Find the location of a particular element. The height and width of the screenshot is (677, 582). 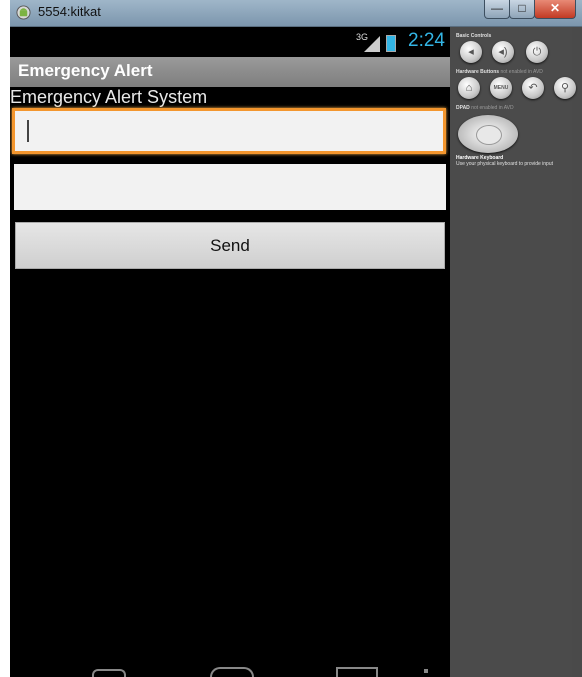

power-icon: ⏻ is located at coordinates (537, 52).